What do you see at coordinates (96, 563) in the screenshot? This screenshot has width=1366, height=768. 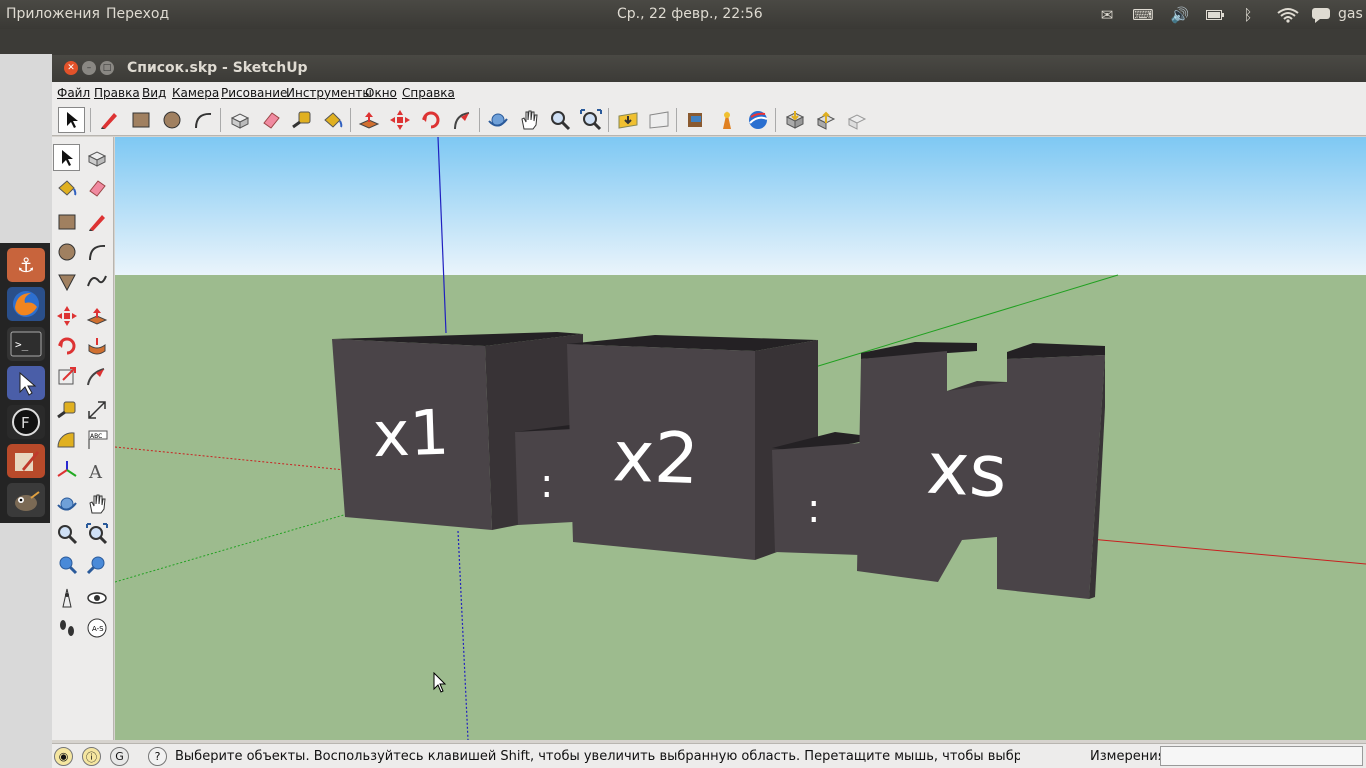 I see `next-view-icon` at bounding box center [96, 563].